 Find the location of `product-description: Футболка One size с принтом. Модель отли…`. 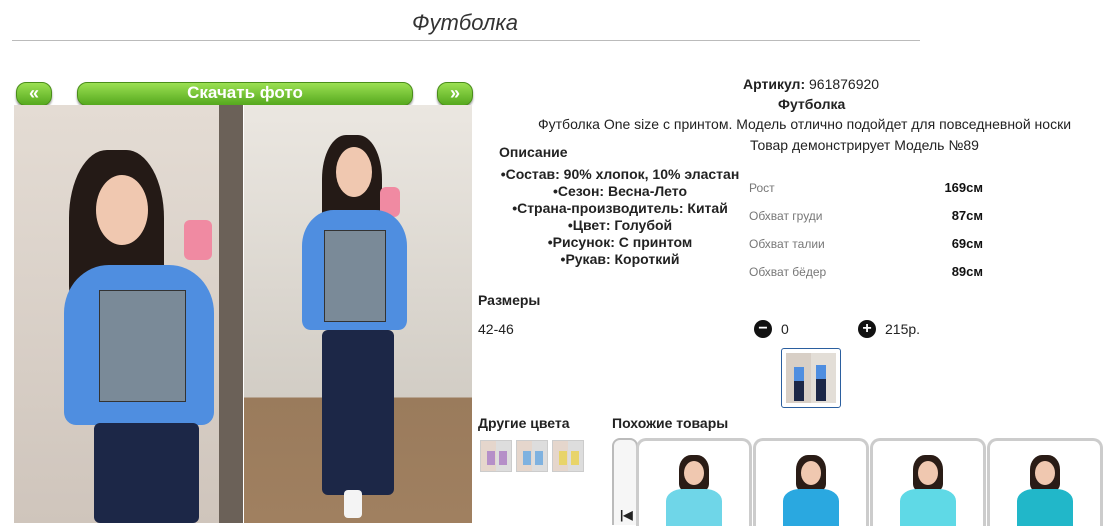

product-description: Футболка One size с принтом. Модель отли… is located at coordinates (805, 124).